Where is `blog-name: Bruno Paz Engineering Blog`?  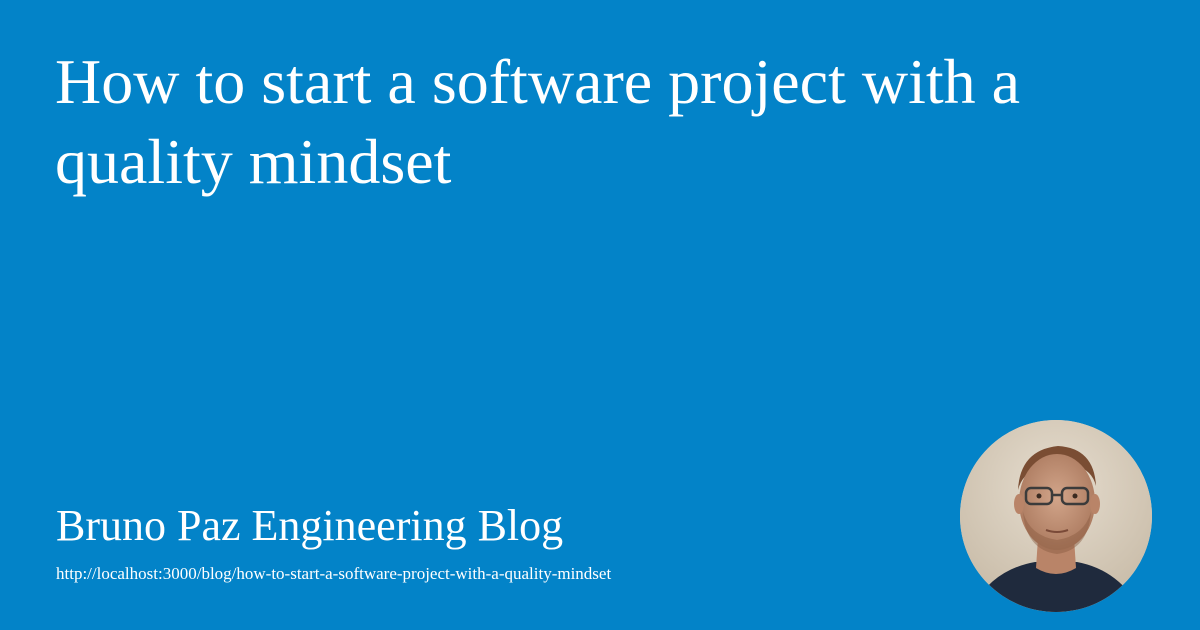
blog-name: Bruno Paz Engineering Blog is located at coordinates (310, 525).